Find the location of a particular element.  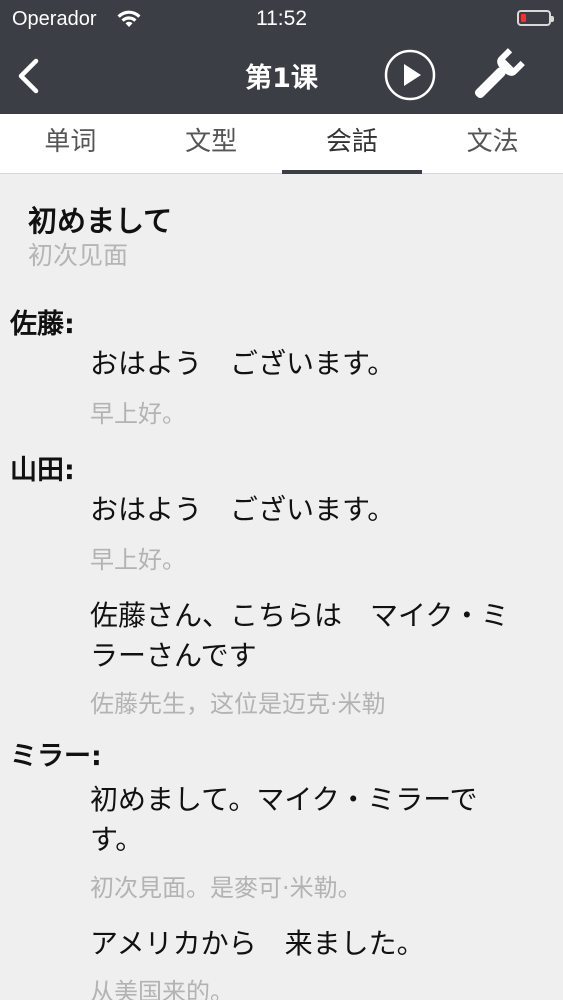

speaker-name: ミラー: is located at coordinates (56, 756).